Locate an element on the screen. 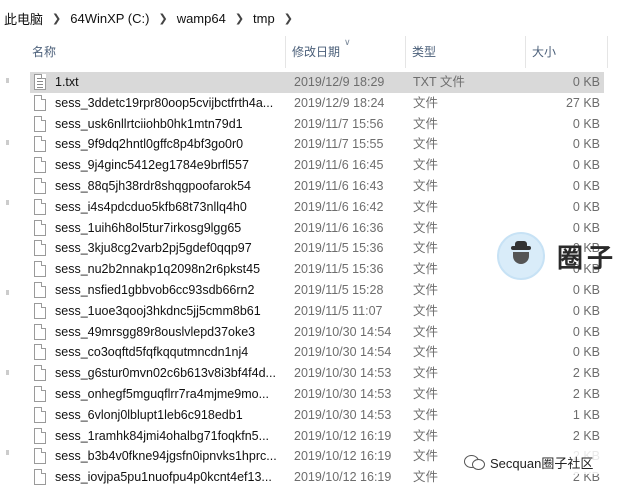  file-date: 2019/11/6 16:45 is located at coordinates (339, 165).